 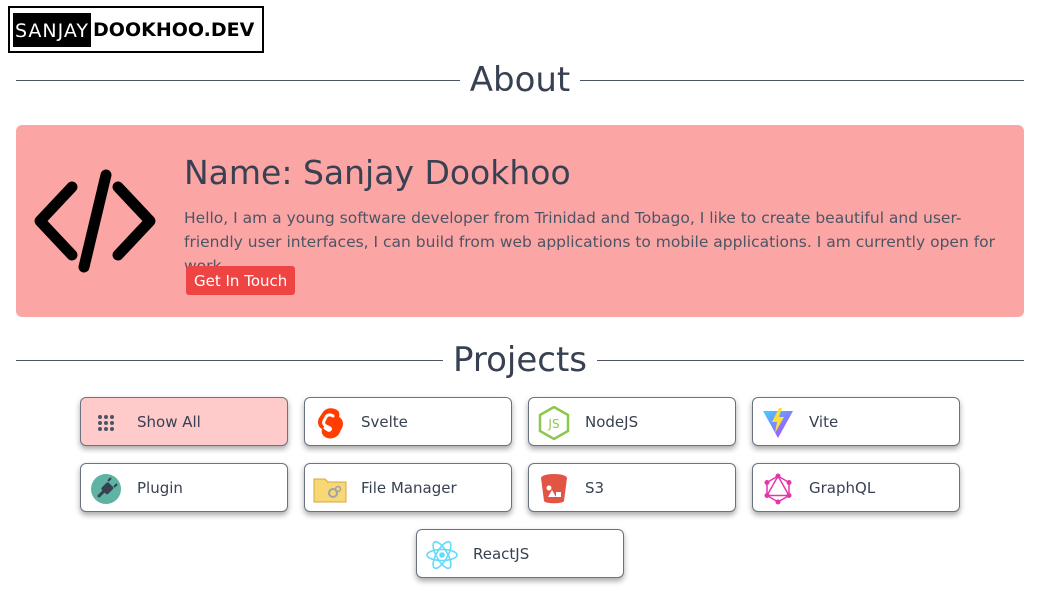 What do you see at coordinates (824, 422) in the screenshot?
I see `filter-label: Vite` at bounding box center [824, 422].